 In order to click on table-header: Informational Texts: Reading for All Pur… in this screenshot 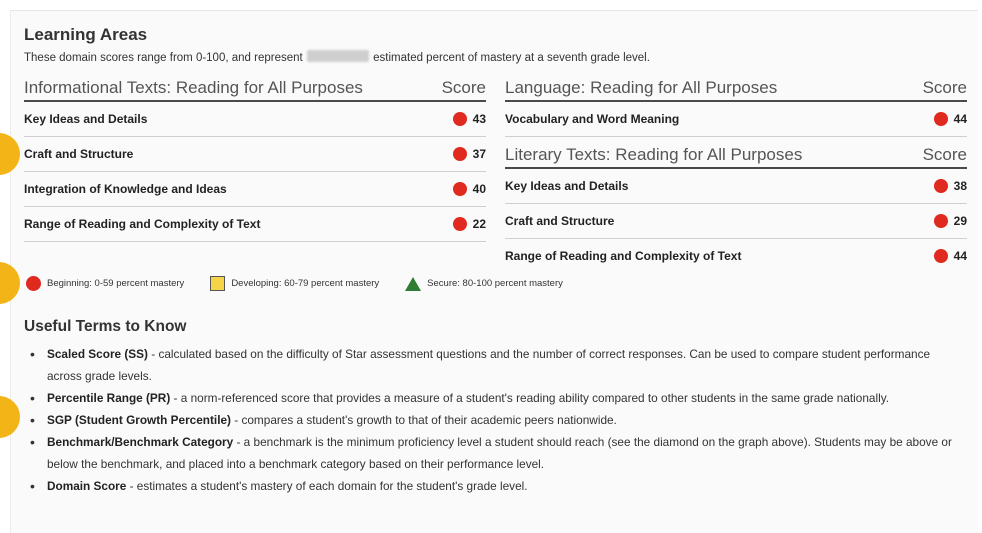, I will do `click(255, 88)`.